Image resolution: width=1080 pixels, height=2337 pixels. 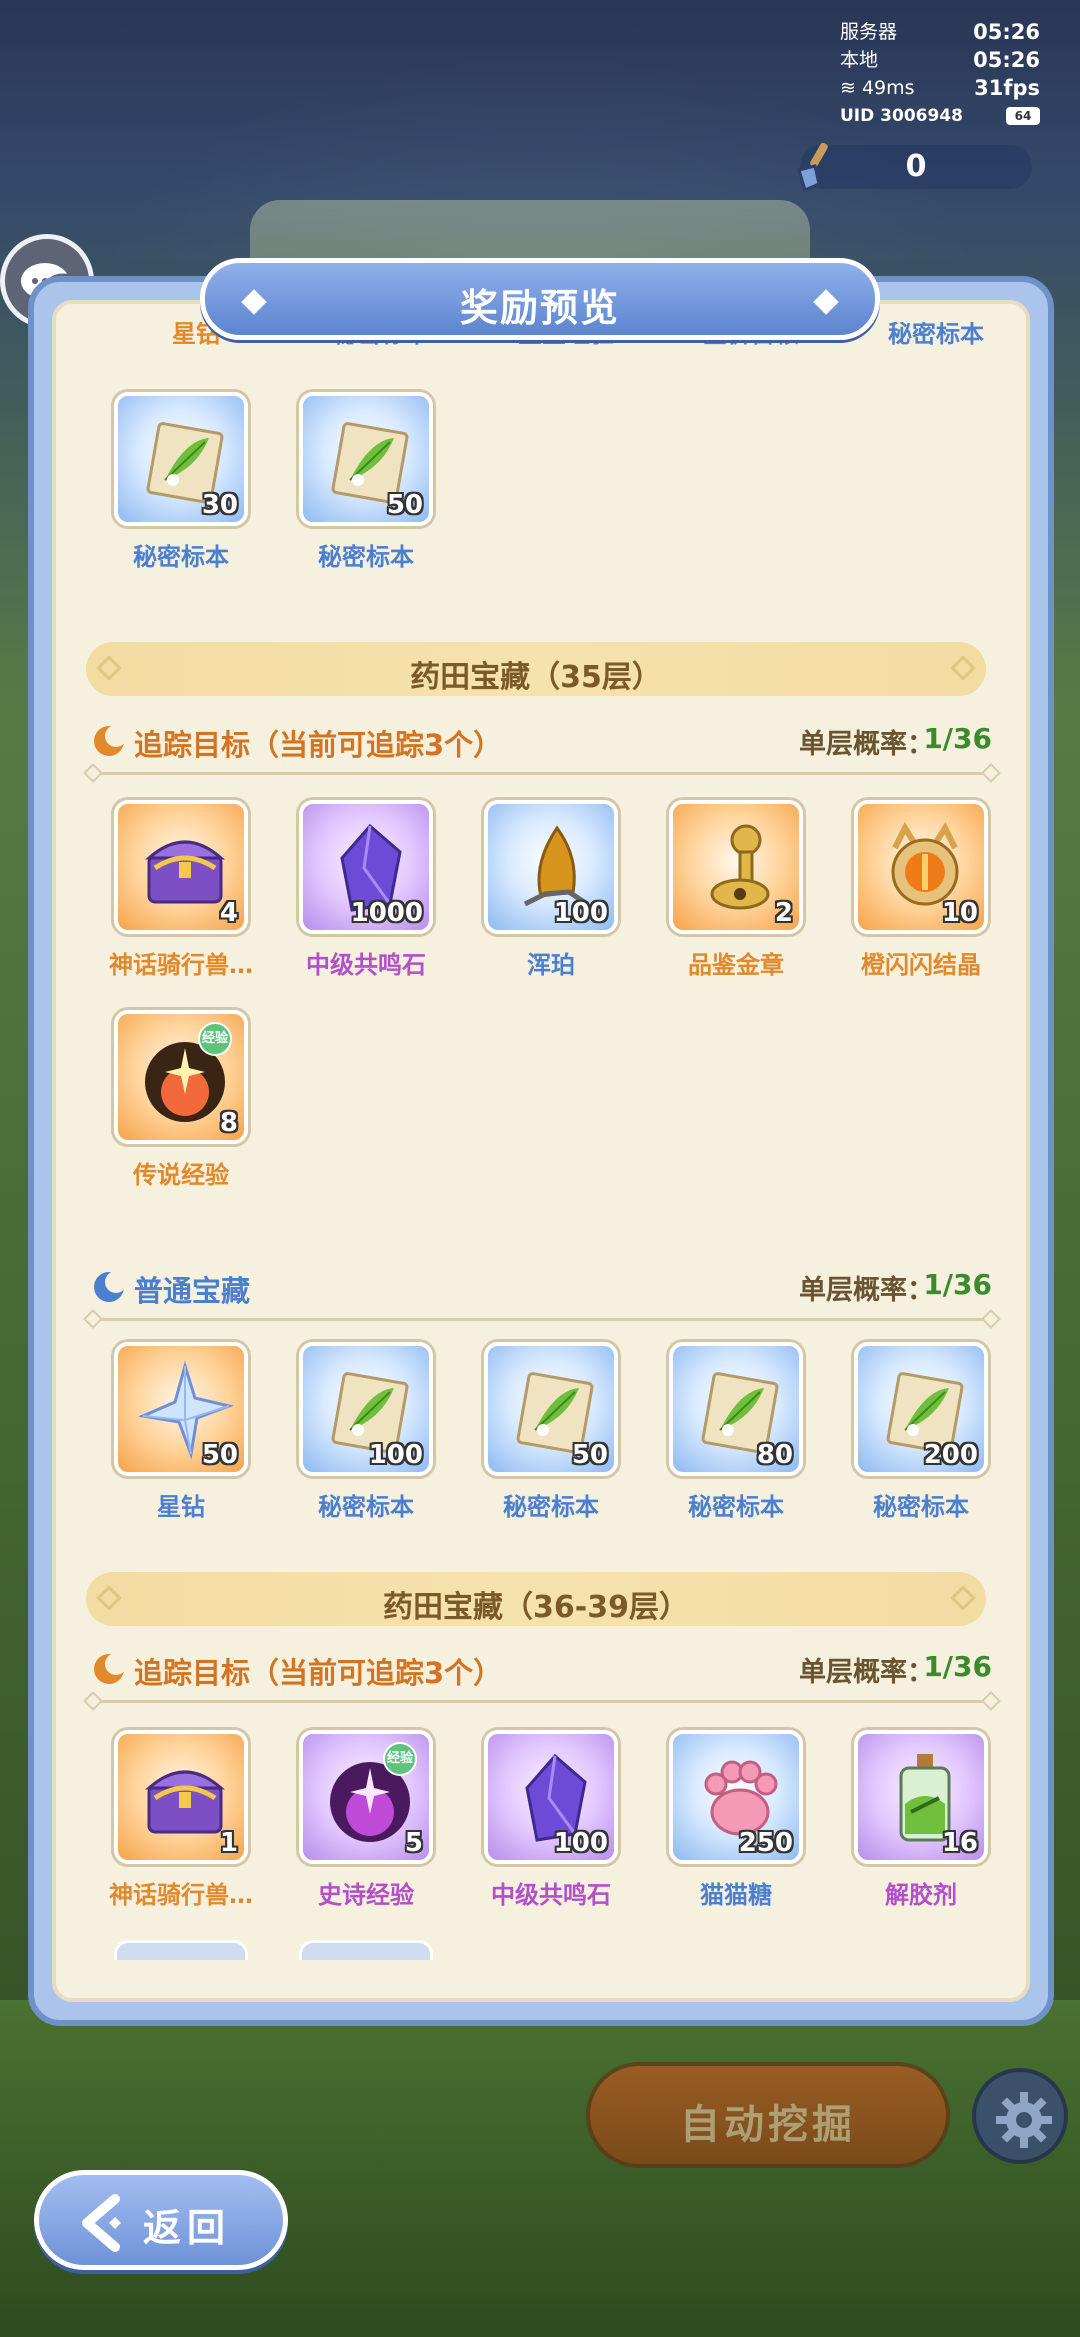 I want to click on group-name: 追踪目标（当前可追踪3个）, so click(x=318, y=1673).